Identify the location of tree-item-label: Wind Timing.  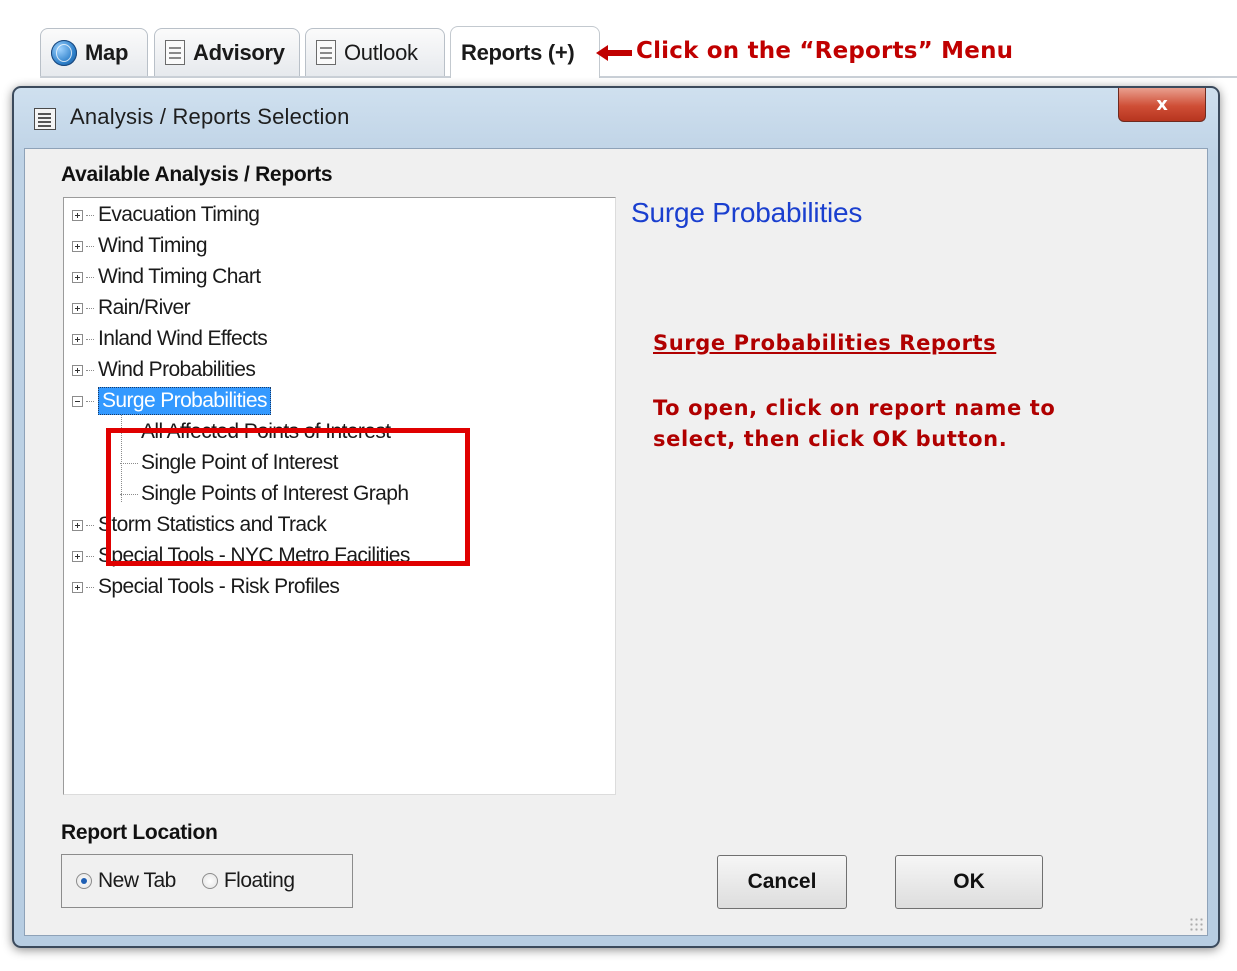
(153, 245).